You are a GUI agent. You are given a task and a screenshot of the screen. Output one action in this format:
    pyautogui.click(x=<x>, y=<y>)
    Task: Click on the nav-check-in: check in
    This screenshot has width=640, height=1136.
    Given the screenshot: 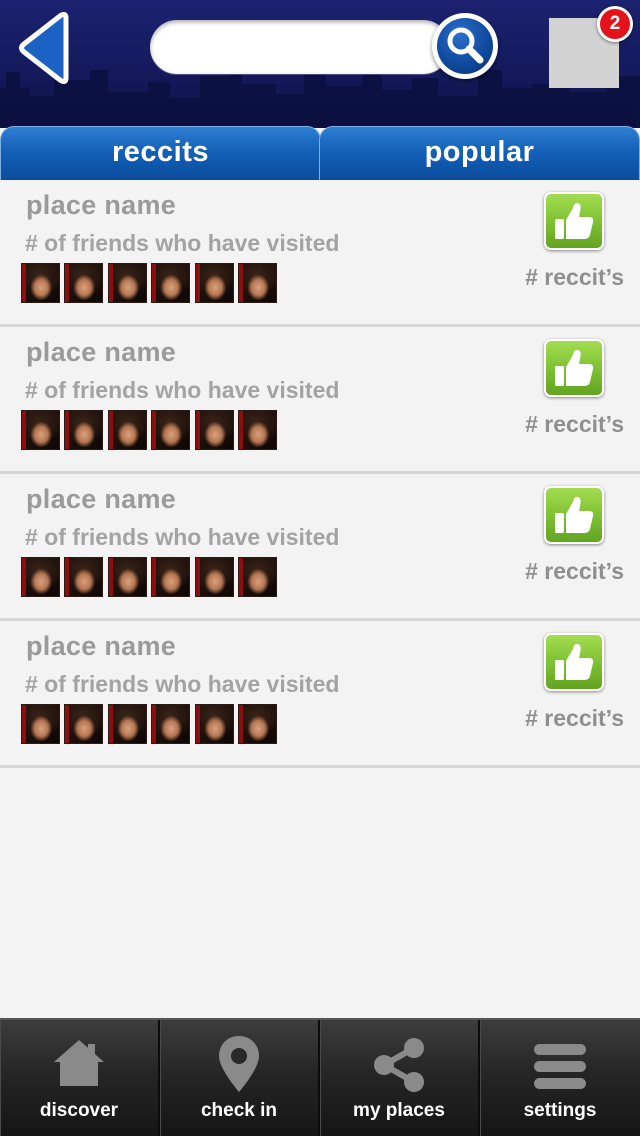 What is the action you would take?
    pyautogui.click(x=240, y=1078)
    